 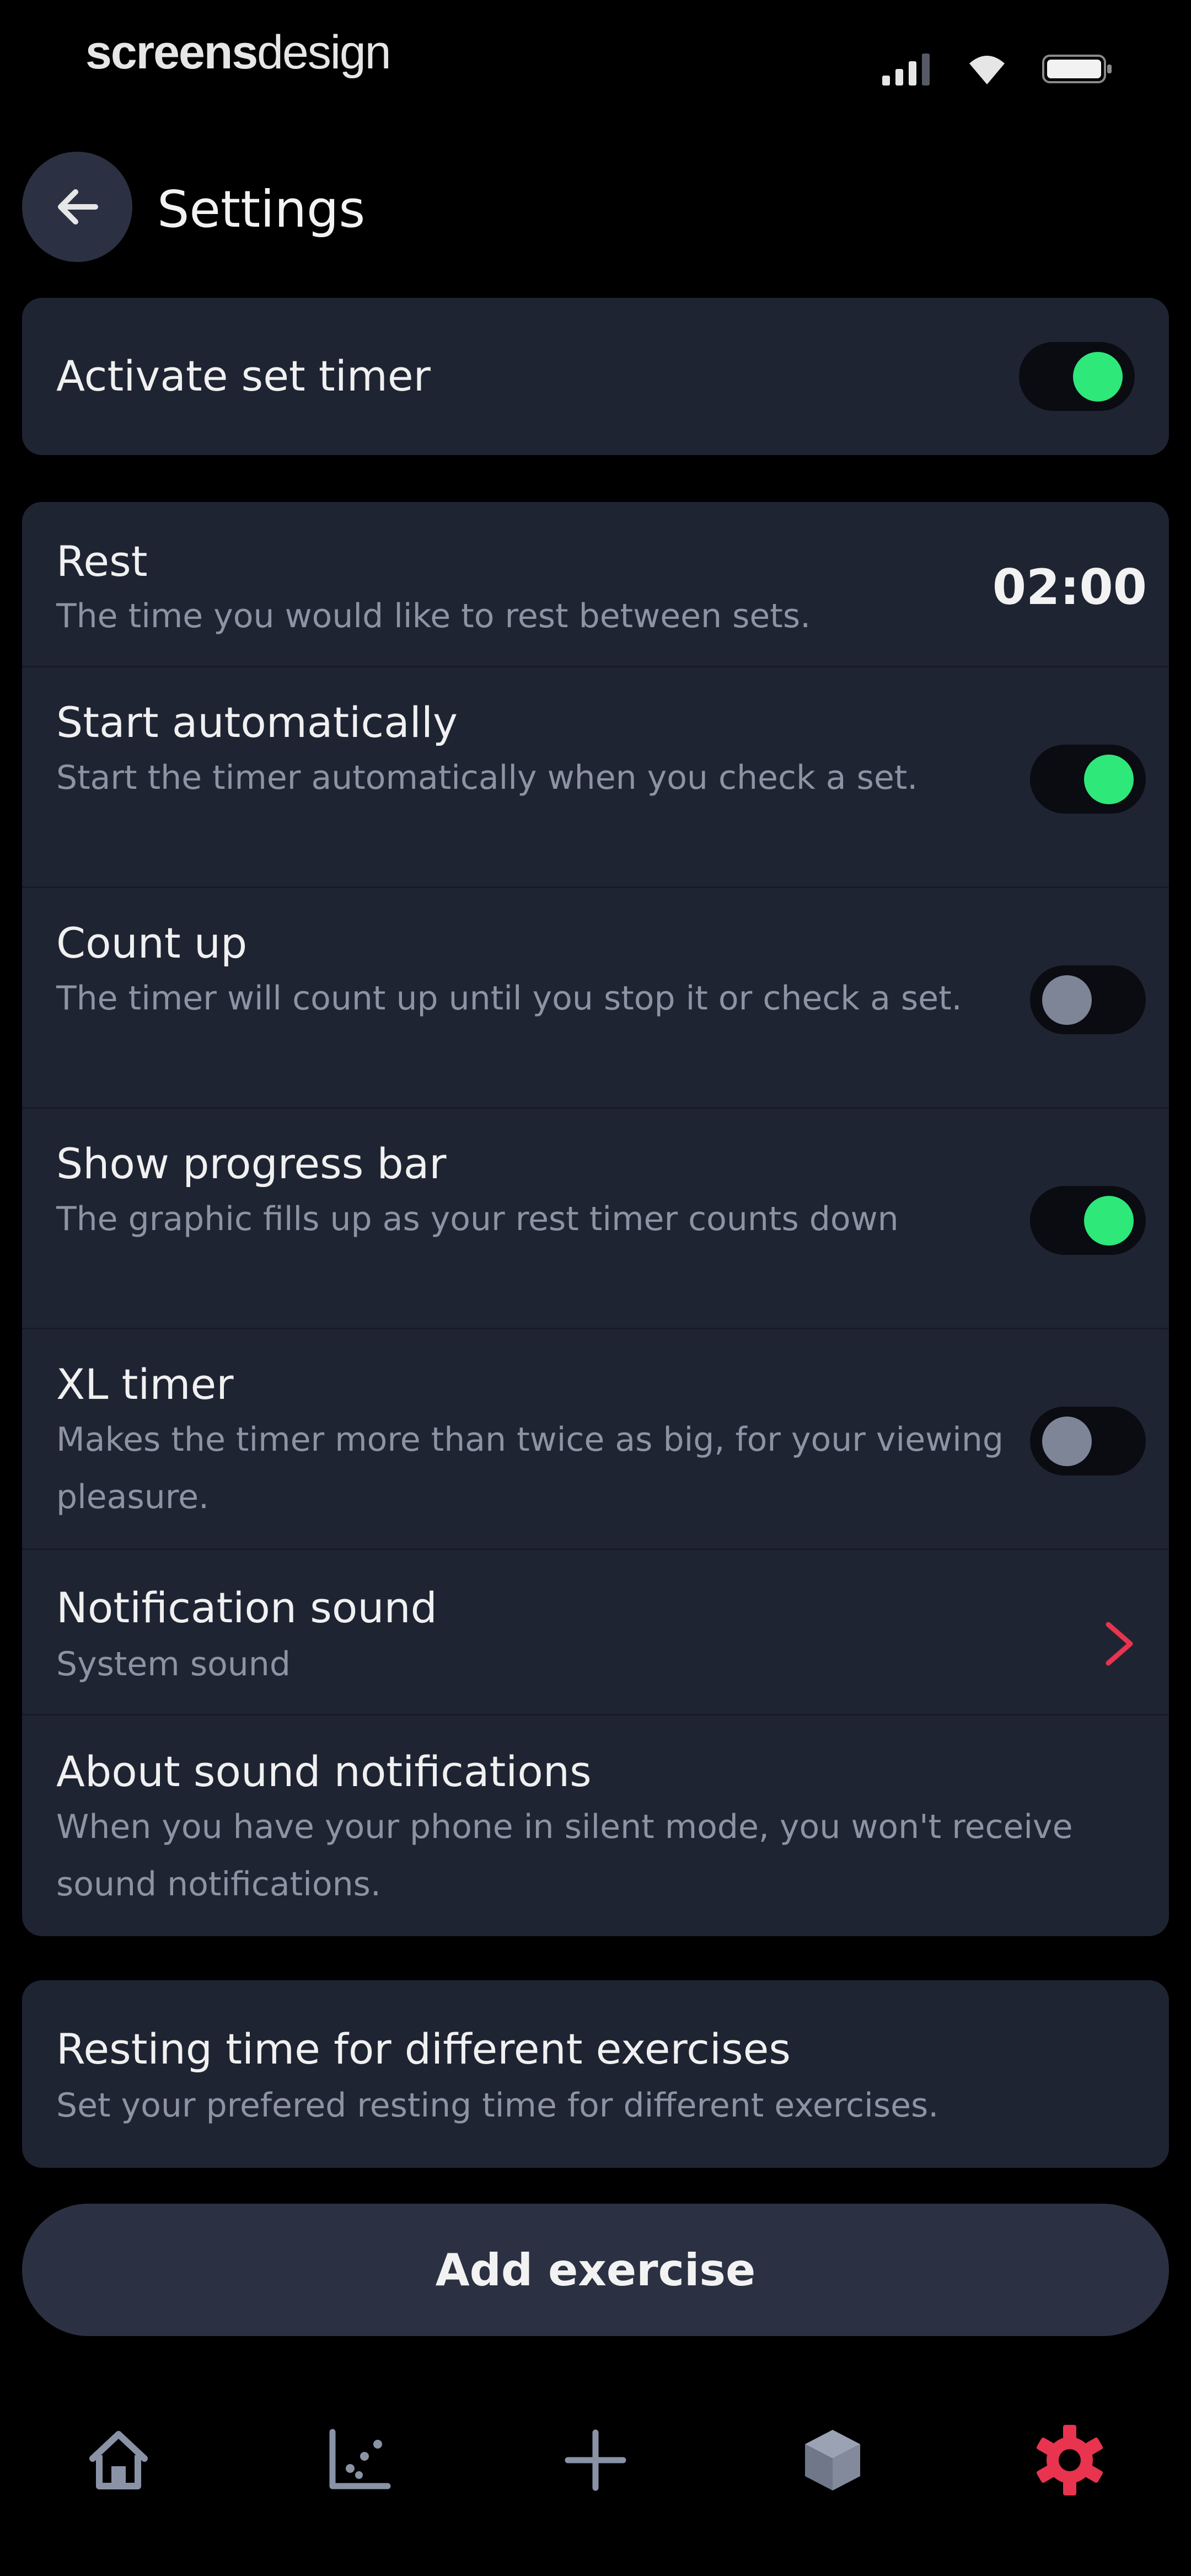 I want to click on chevron-right-icon, so click(x=1119, y=1644).